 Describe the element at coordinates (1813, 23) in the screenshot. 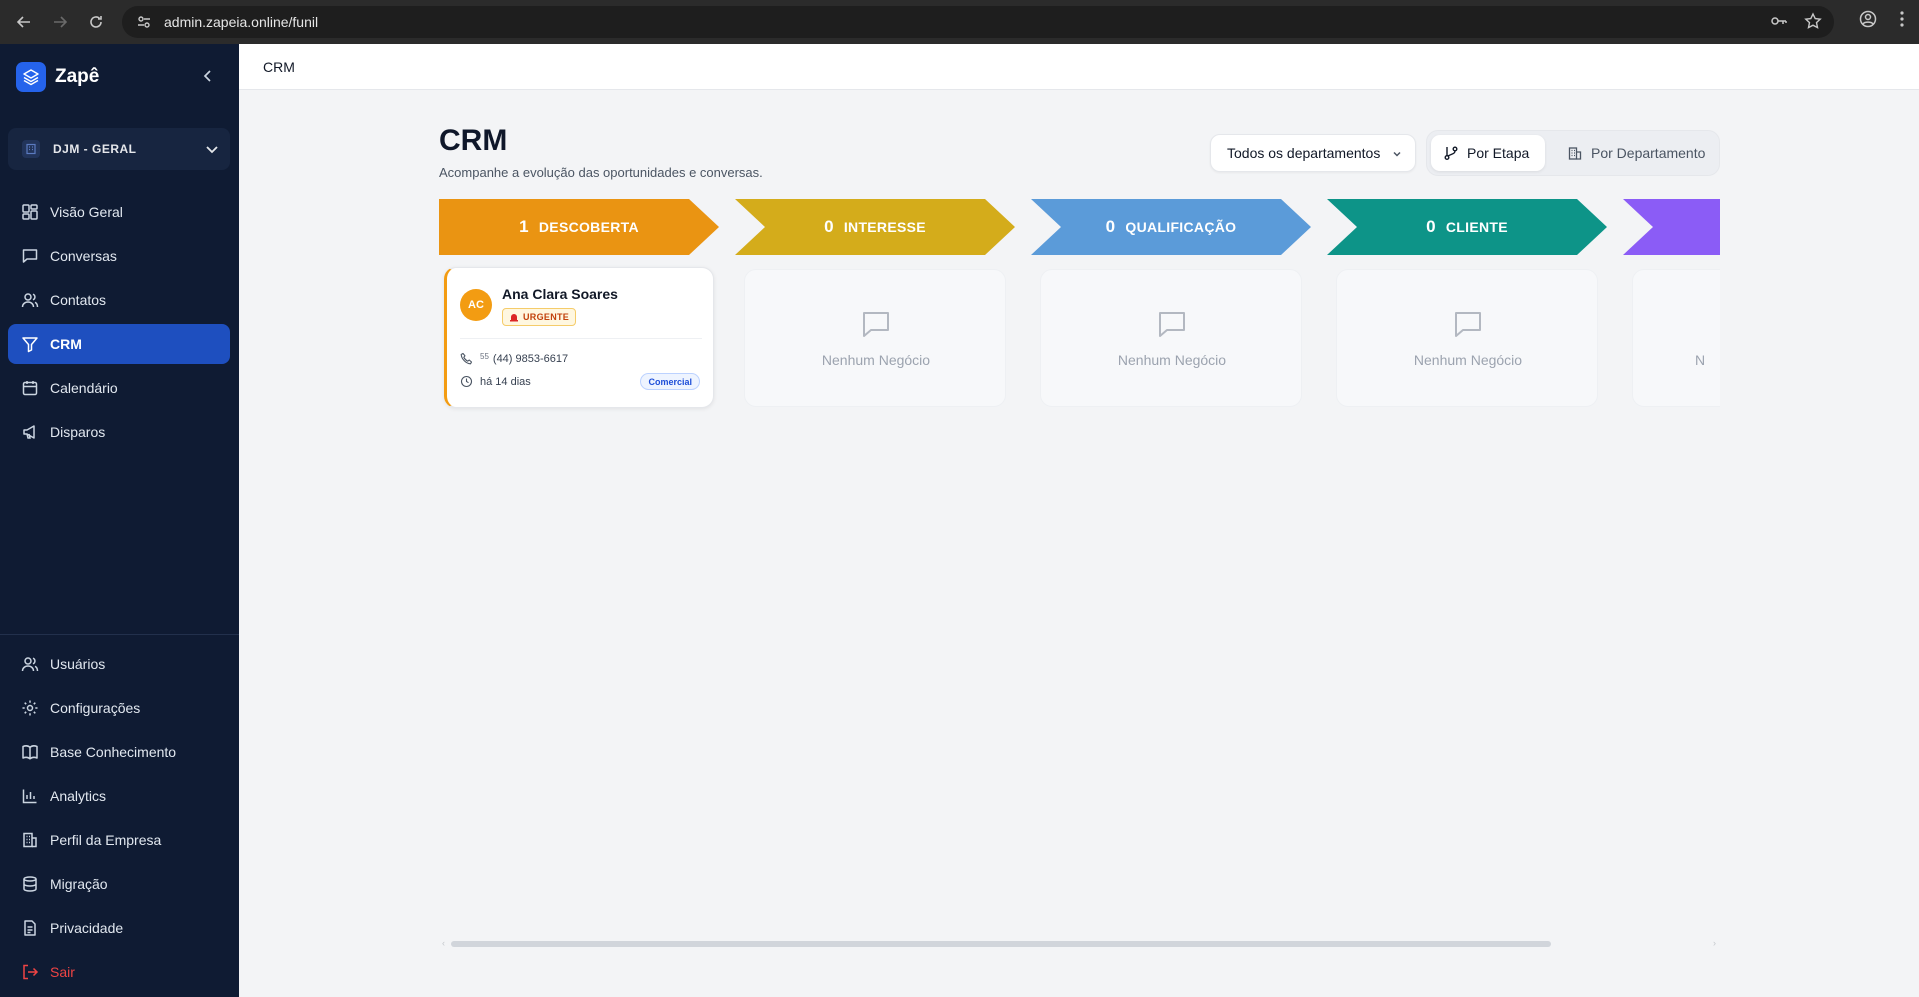

I see `bookmark-star-icon` at that location.